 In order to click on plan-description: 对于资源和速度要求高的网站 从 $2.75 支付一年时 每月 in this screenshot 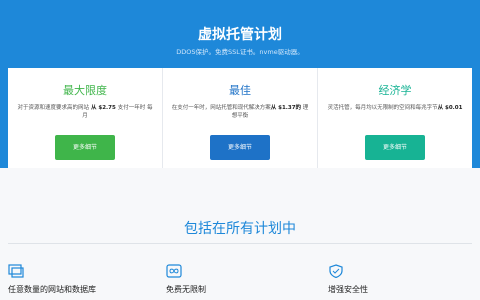, I will do `click(85, 113)`.